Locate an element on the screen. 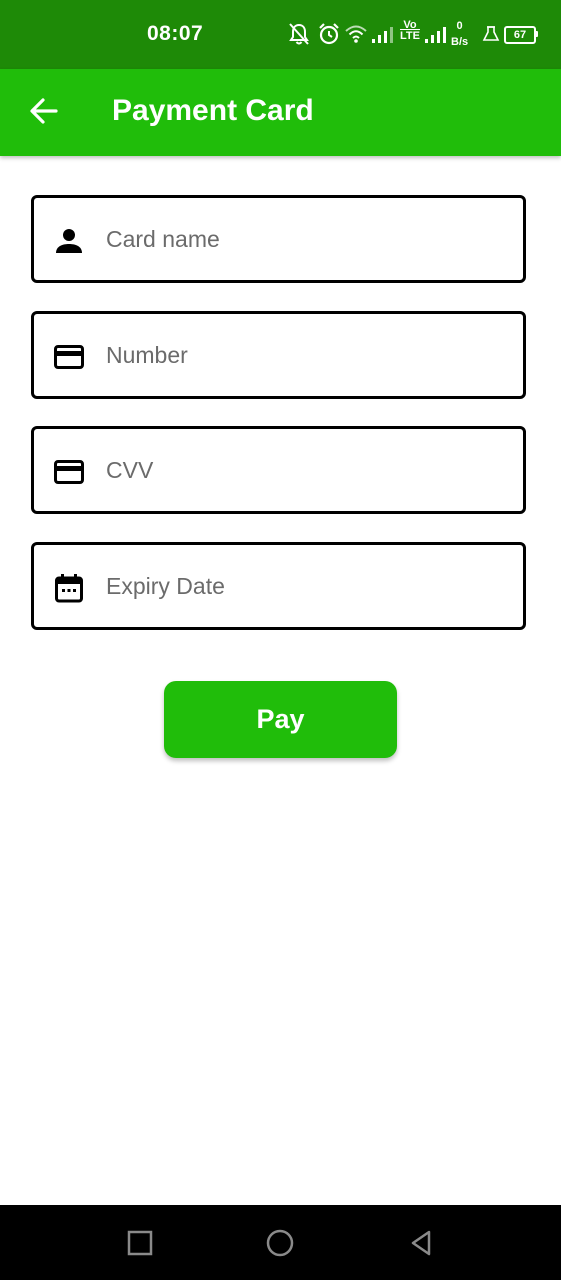 The image size is (561, 1280). person-icon is located at coordinates (69, 241).